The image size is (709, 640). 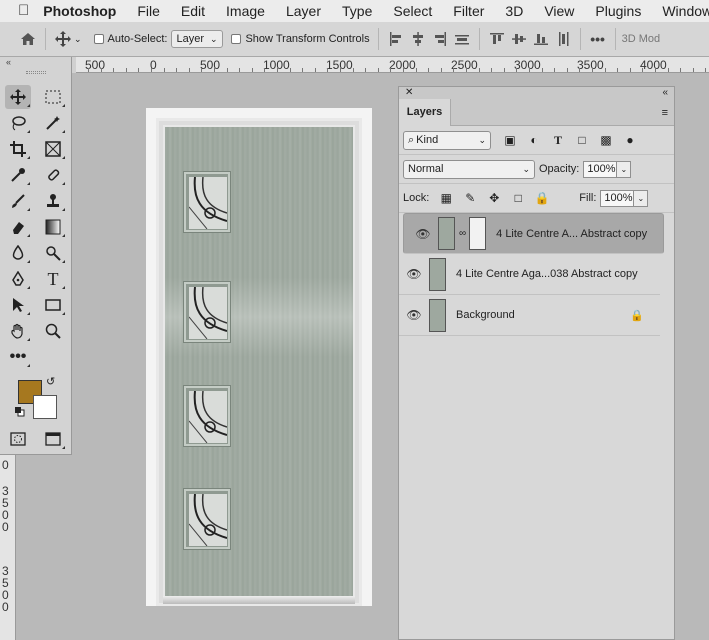 What do you see at coordinates (53, 175) in the screenshot?
I see `healing-brush-tool-icon` at bounding box center [53, 175].